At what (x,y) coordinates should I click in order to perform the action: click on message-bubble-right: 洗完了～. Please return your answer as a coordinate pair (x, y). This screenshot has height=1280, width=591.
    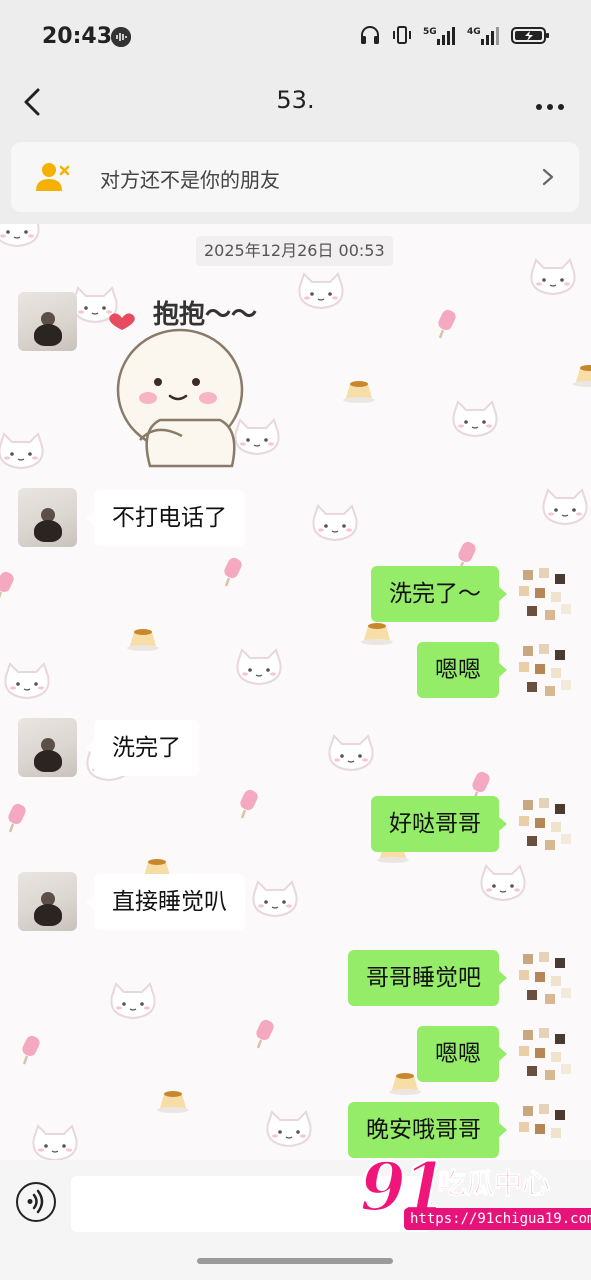
    Looking at the image, I should click on (439, 594).